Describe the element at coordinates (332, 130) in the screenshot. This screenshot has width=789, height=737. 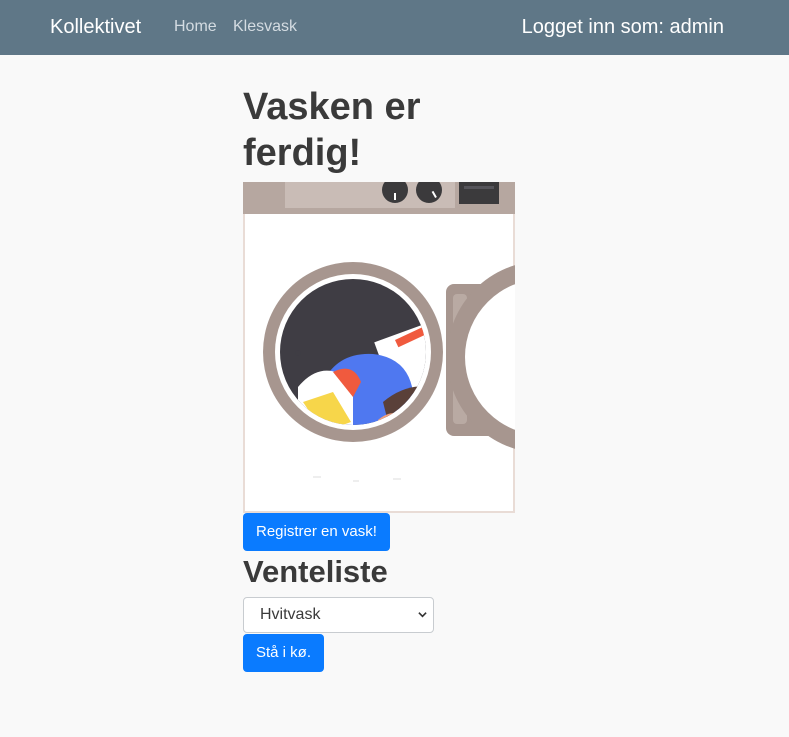
I see `page-title: Vasken er ferdig!` at that location.